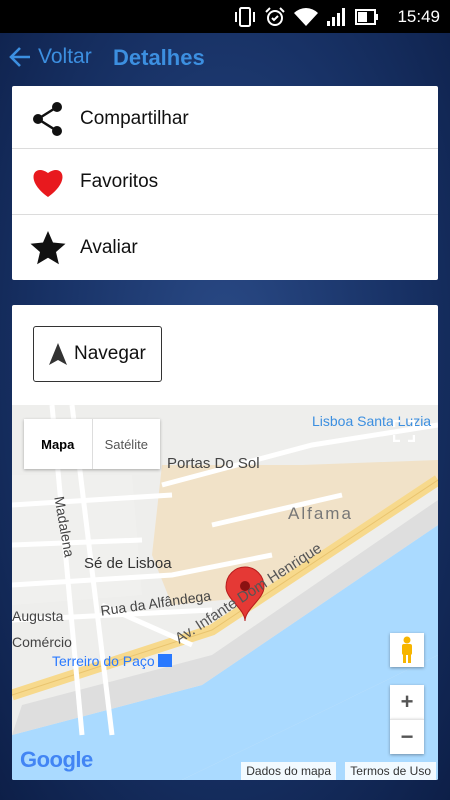 Image resolution: width=450 pixels, height=800 pixels. I want to click on back-label: Voltar, so click(65, 56).